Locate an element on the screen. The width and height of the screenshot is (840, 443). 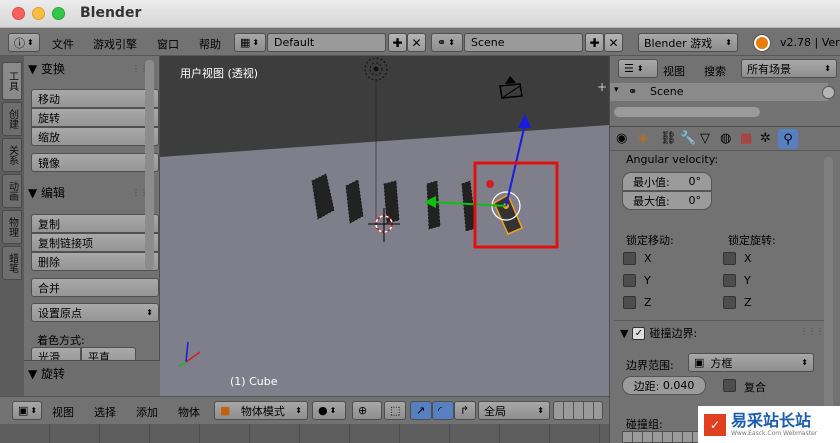
delete-scene-button: ✕ is located at coordinates (613, 42).